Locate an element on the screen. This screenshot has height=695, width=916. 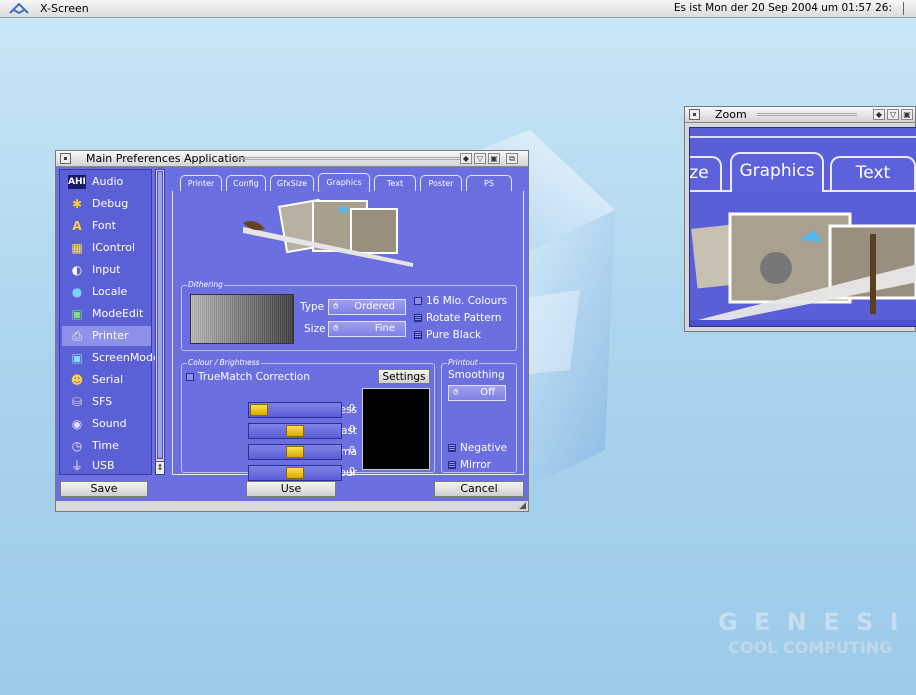
screen-icon: ▣ is located at coordinates (77, 358).